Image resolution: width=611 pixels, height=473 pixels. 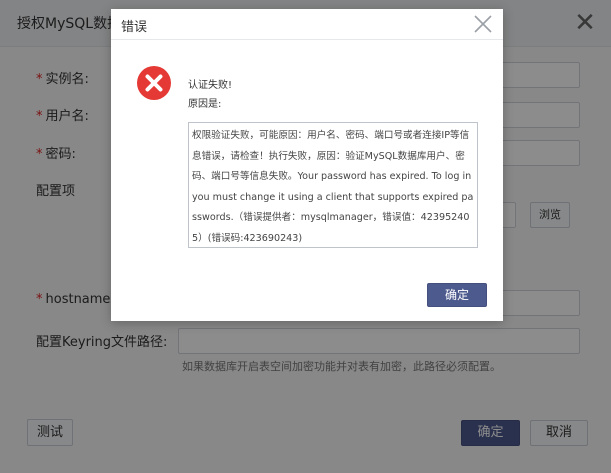 What do you see at coordinates (307, 24) in the screenshot?
I see `error-dialog-header: 错误` at bounding box center [307, 24].